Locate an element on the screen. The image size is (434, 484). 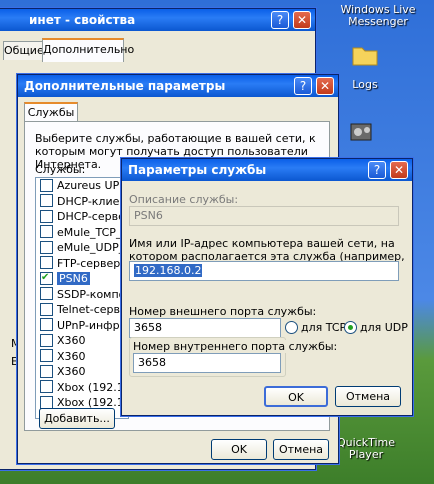
service-list-item: eMule_UDP_P is located at coordinates (82, 248).